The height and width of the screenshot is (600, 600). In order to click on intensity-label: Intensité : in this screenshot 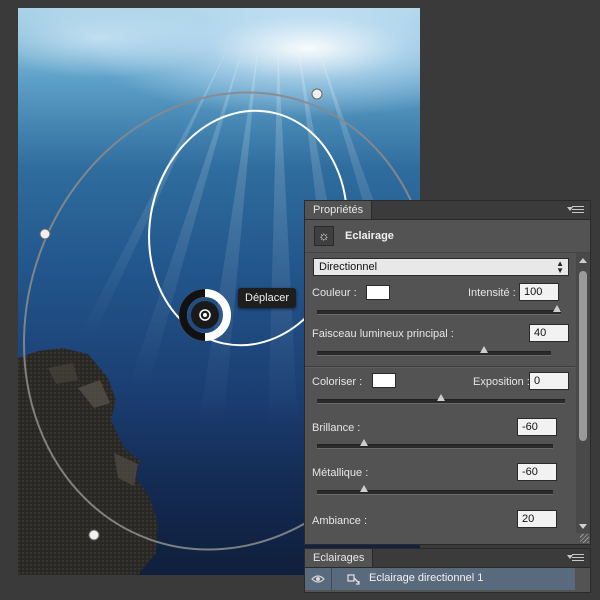, I will do `click(492, 293)`.